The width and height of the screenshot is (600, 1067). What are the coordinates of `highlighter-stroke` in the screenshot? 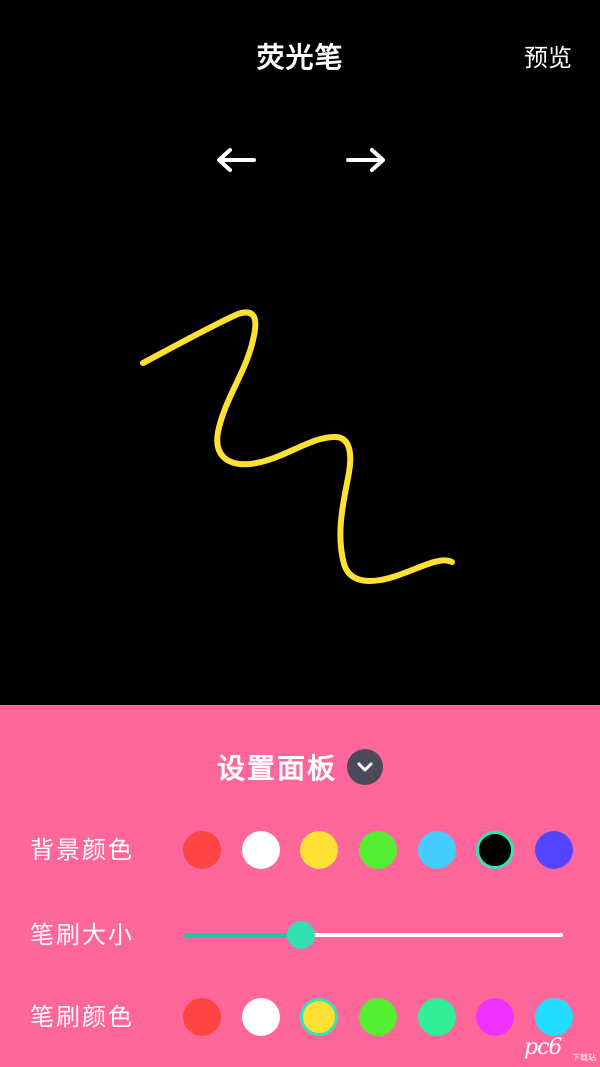 It's located at (297, 446).